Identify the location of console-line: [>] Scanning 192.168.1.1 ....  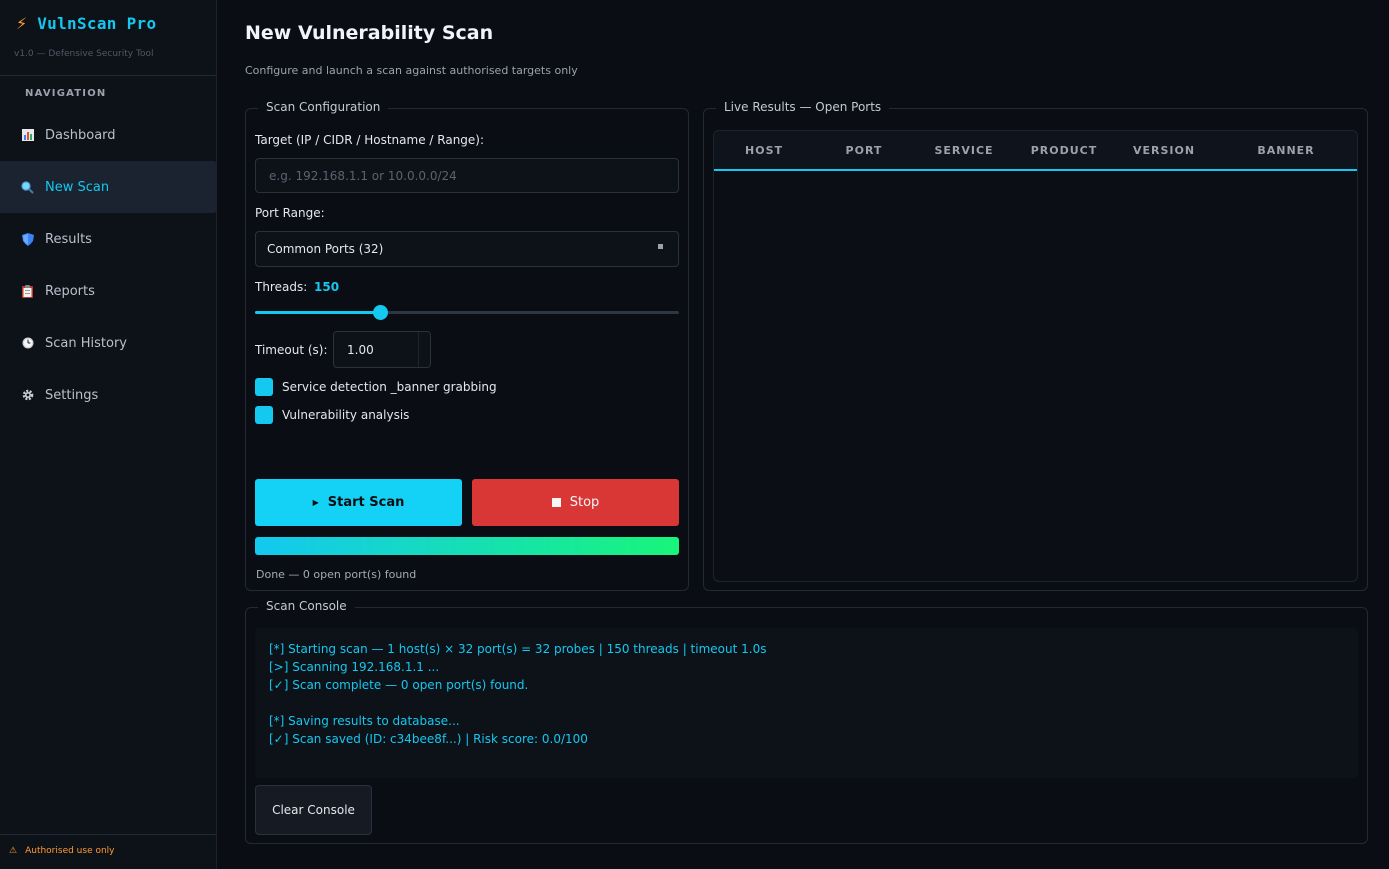
(354, 667).